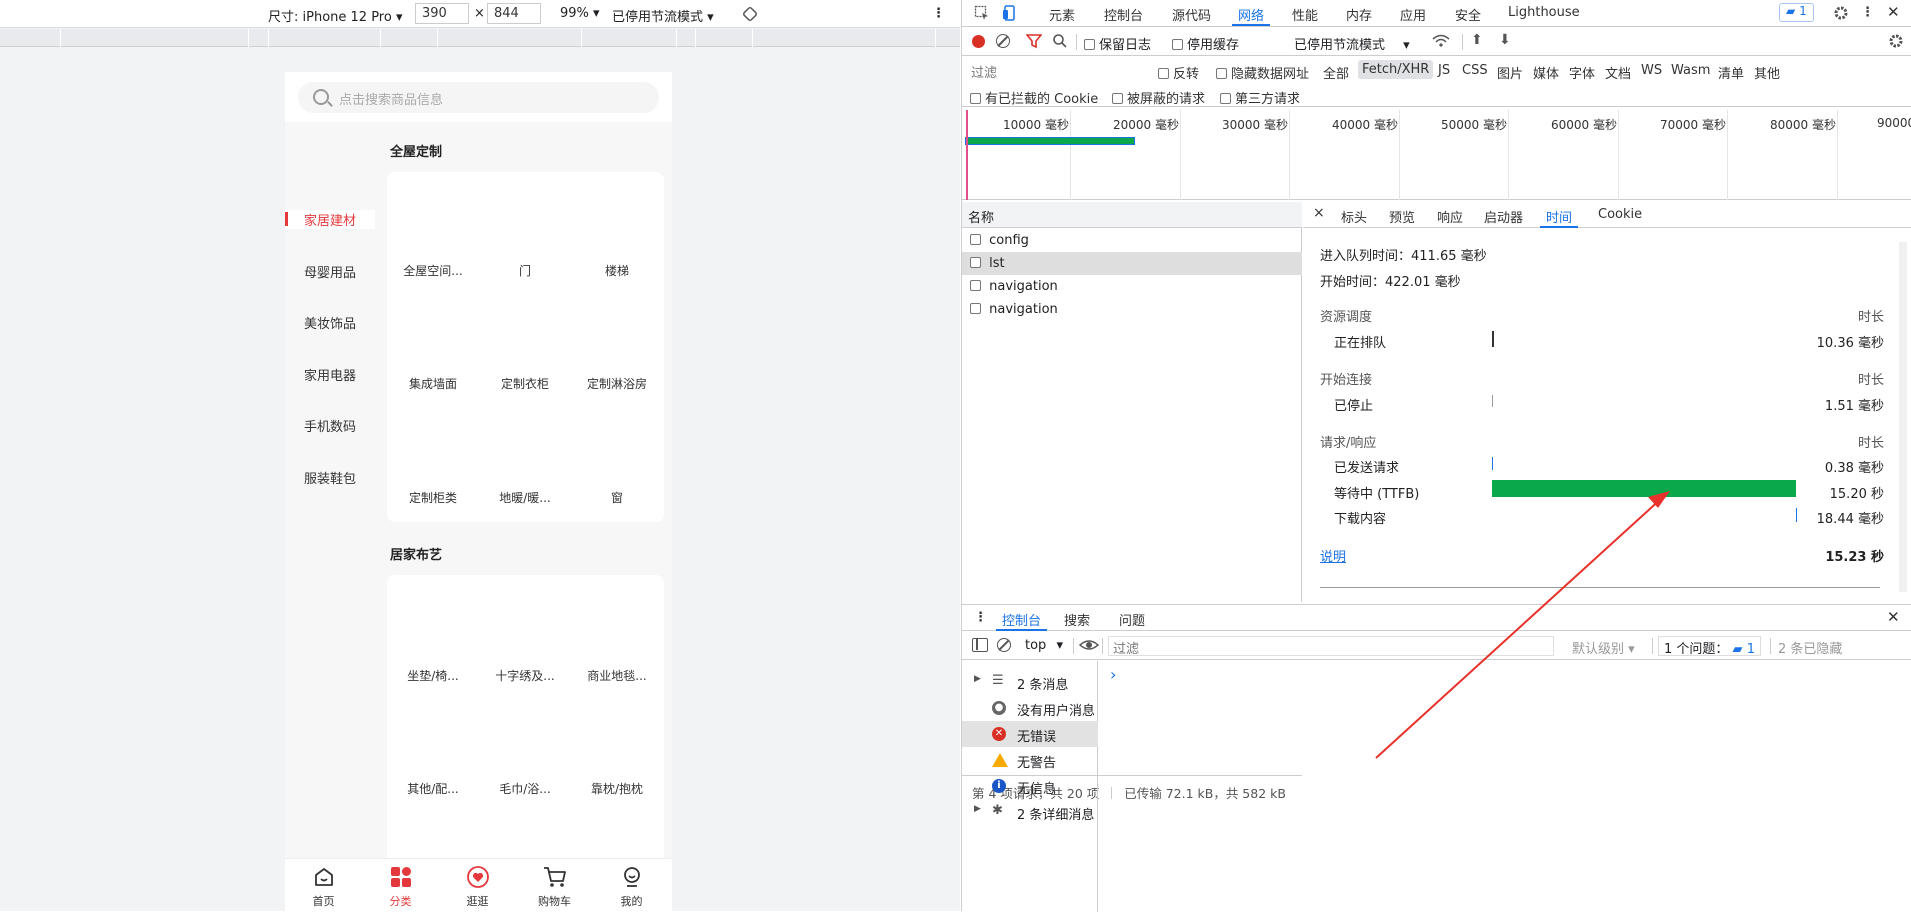  Describe the element at coordinates (1030, 760) in the screenshot. I see `sidebar-warnings: 无警告` at that location.